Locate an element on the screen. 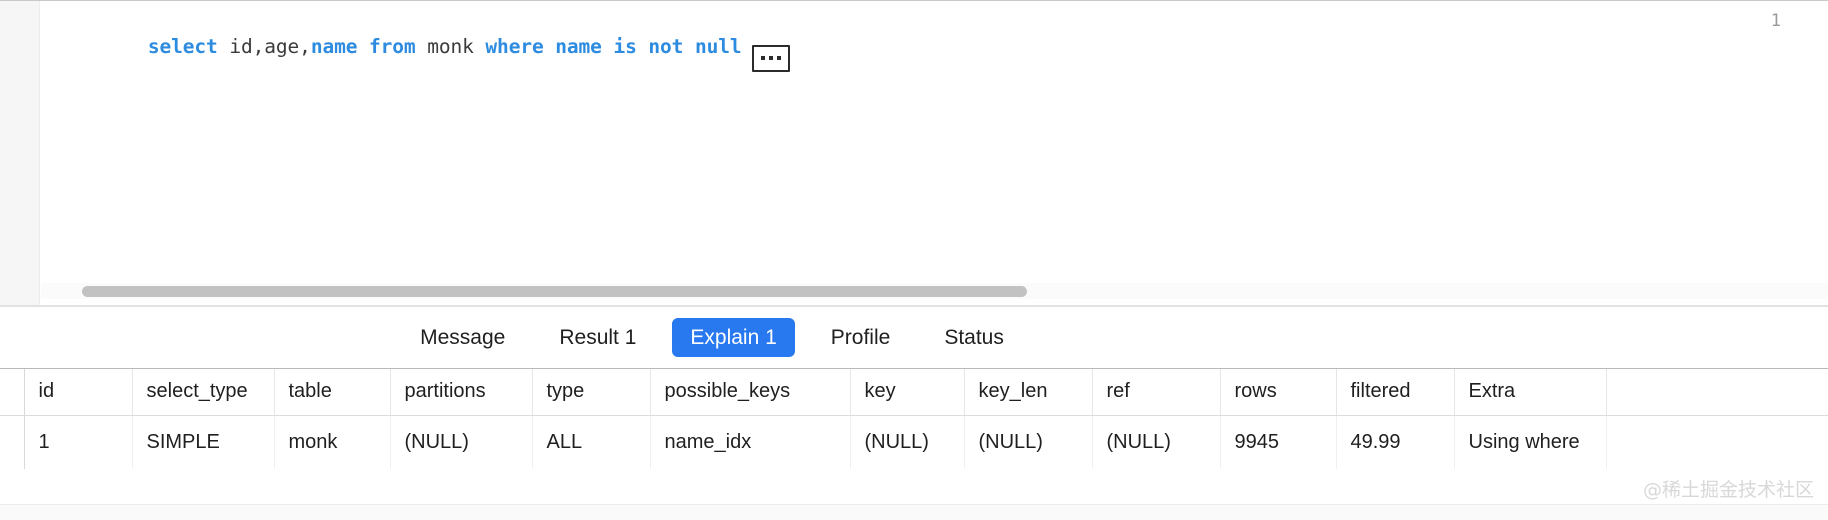 The height and width of the screenshot is (520, 1828). tab-profile: Profile is located at coordinates (861, 337).